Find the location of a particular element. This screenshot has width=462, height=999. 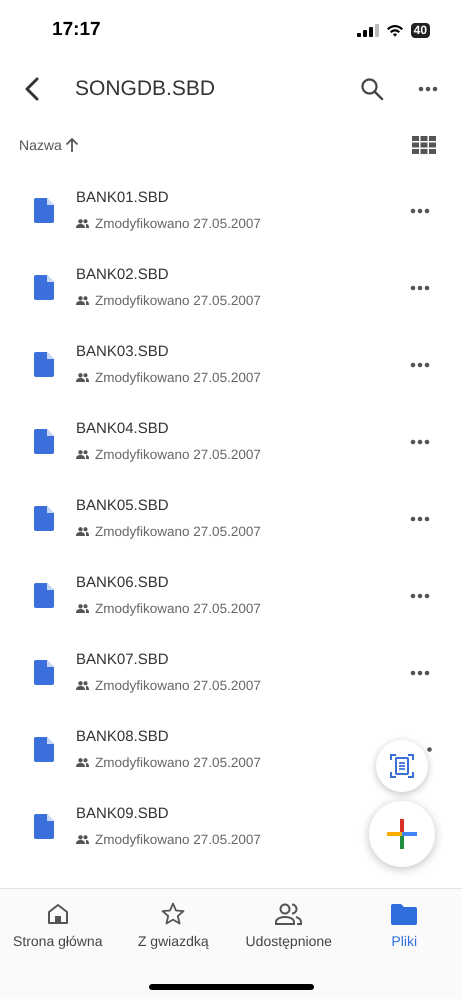

file-name: BANK07.SBD is located at coordinates (122, 660).